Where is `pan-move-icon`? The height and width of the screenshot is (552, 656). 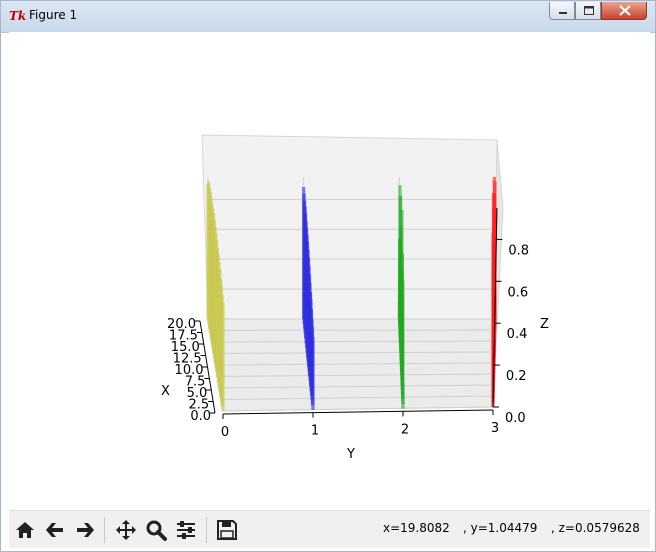
pan-move-icon is located at coordinates (126, 530).